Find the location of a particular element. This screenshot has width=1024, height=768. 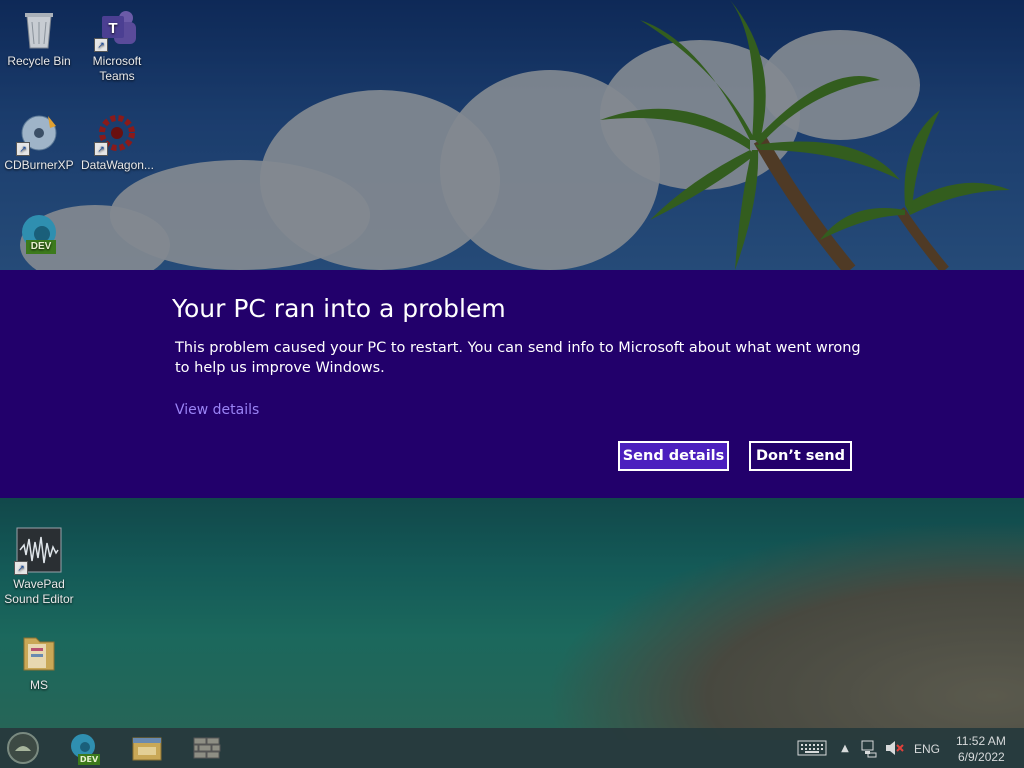

volume-tray-button is located at coordinates (894, 748).